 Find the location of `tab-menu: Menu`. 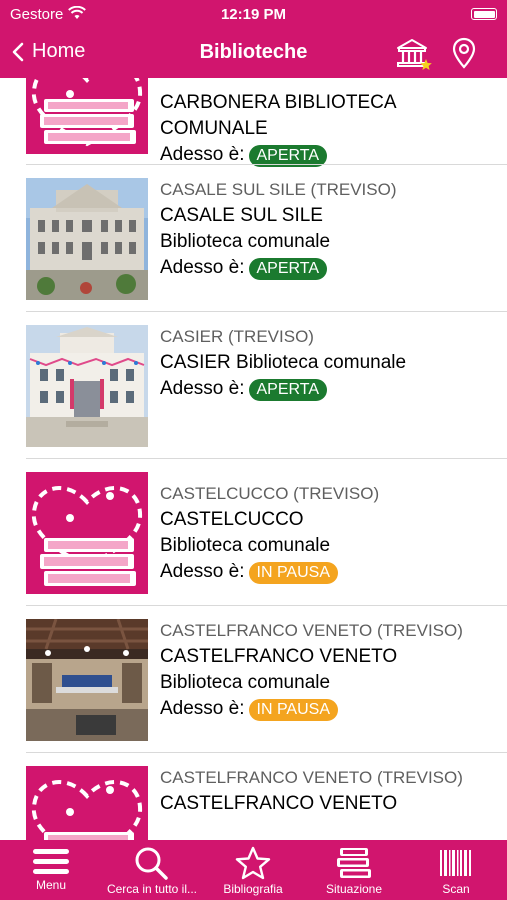

tab-menu: Menu is located at coordinates (51, 870).